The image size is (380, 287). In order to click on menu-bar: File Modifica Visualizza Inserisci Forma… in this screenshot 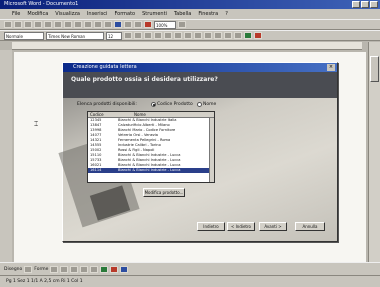, I will do `click(190, 14)`.